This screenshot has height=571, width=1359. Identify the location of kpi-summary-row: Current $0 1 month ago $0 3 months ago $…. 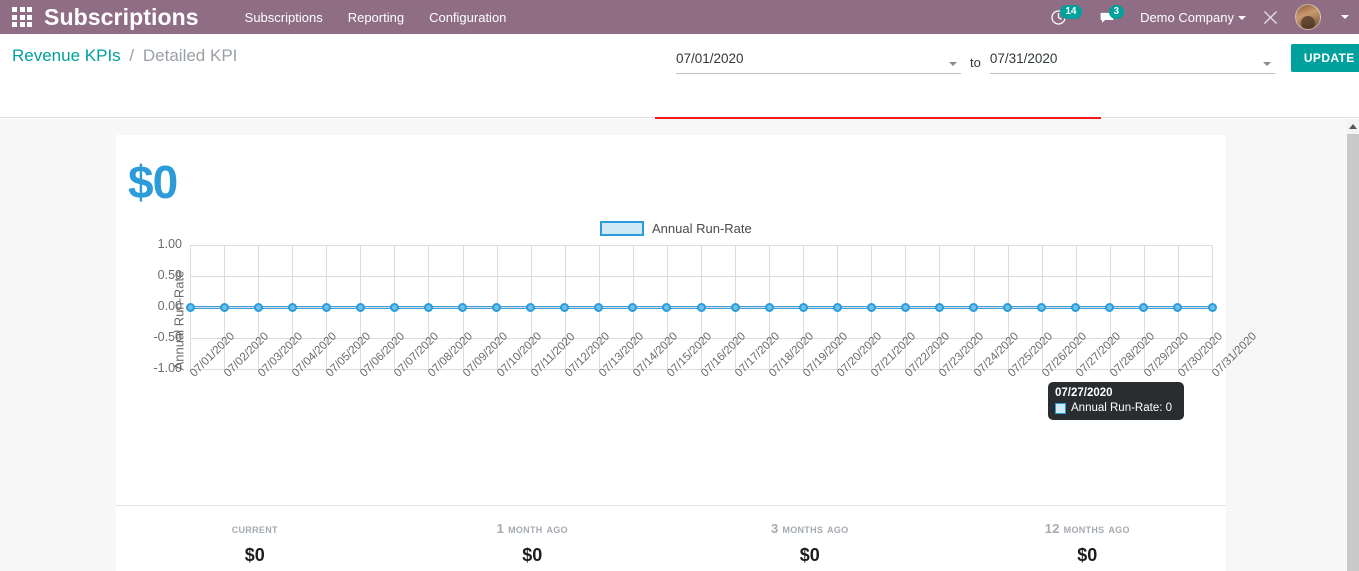
(671, 543).